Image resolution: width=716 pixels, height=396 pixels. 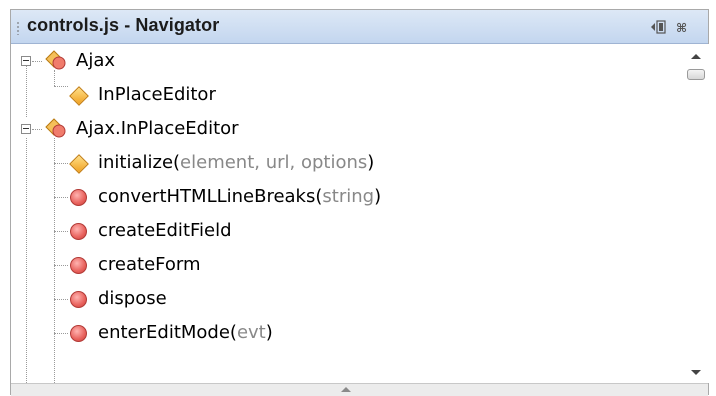 I want to click on tree-node-converthtmllinebreaks: convertHTMLLineBreaks(string), so click(x=347, y=197).